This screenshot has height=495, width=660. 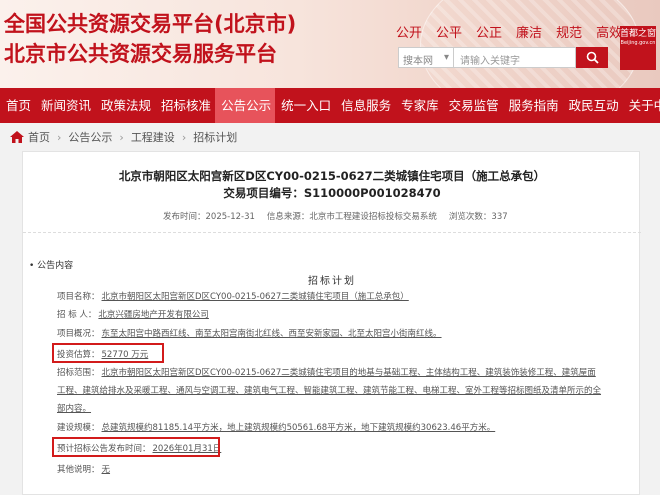 I want to click on field-label: 建设规模：, so click(x=78, y=428).